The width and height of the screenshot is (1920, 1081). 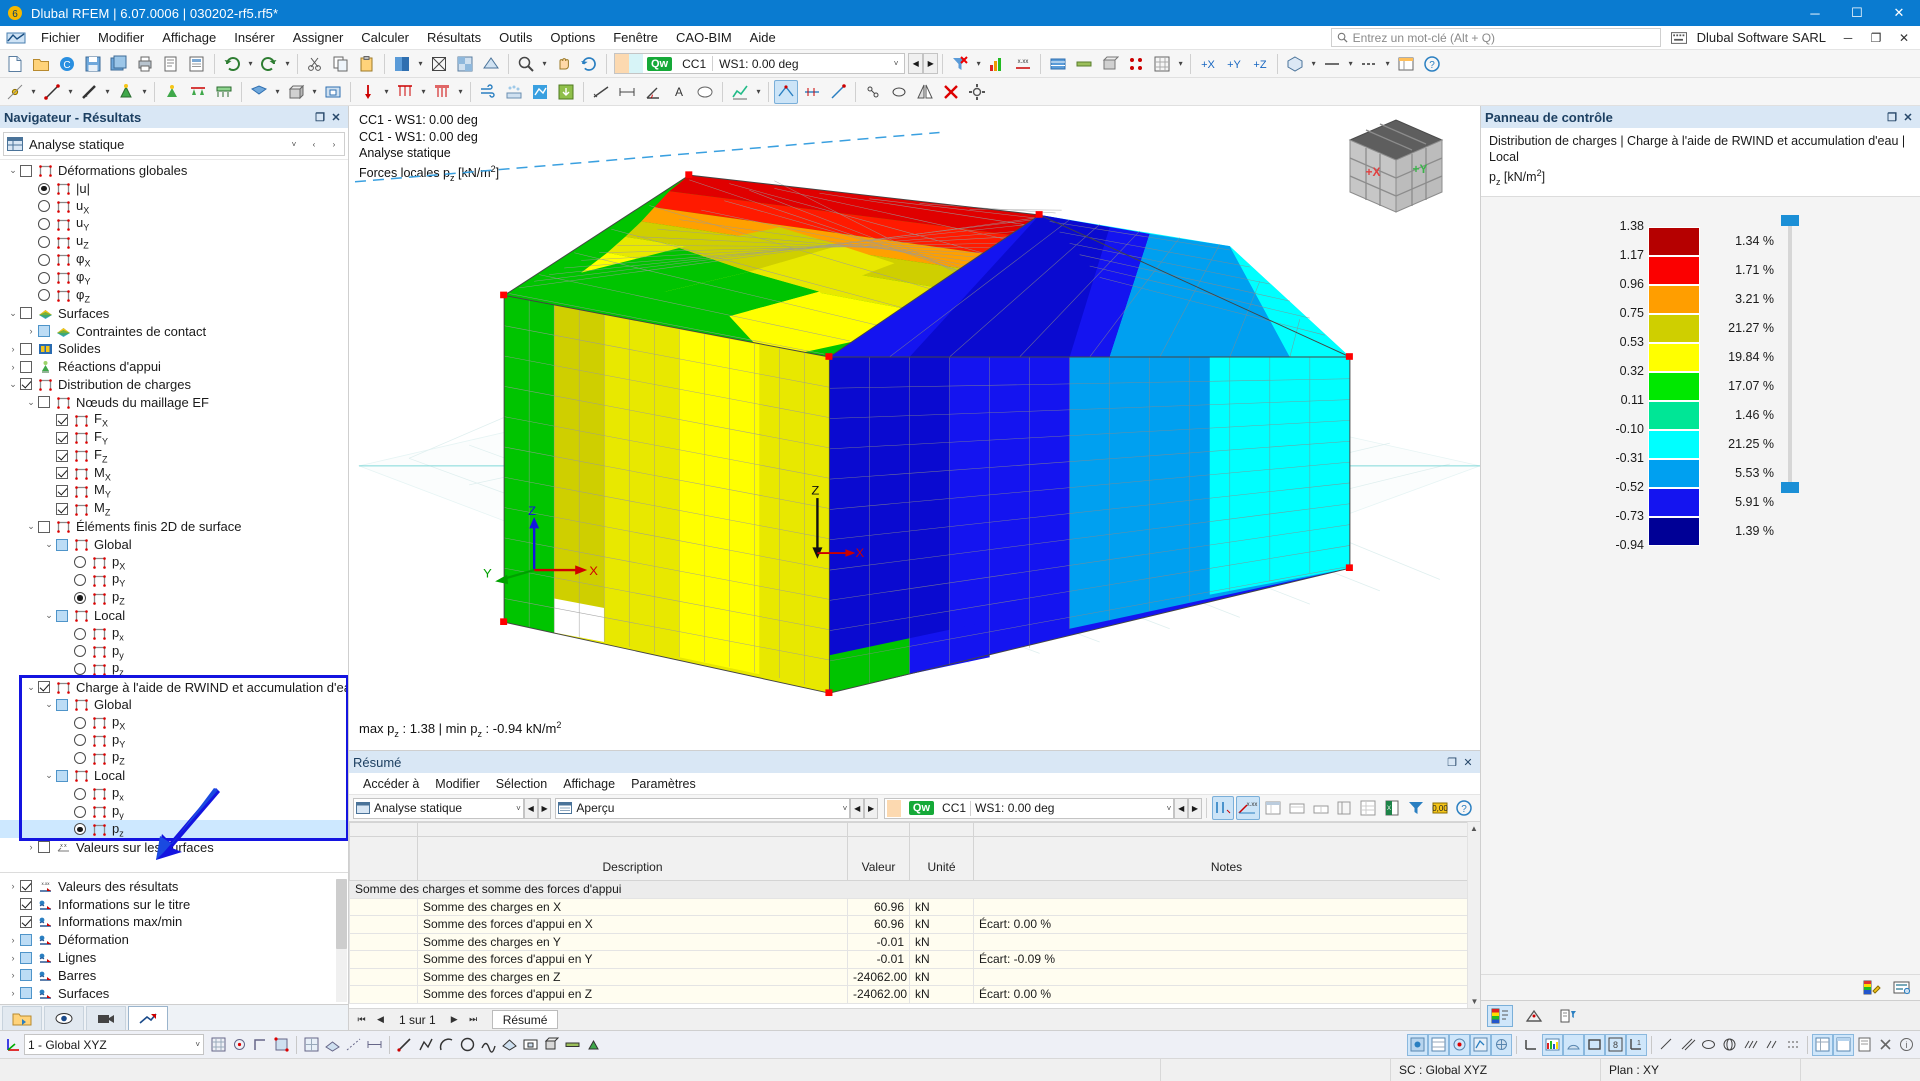 I want to click on checkbox-valeurs-sur-les-surfaces, so click(x=44, y=847).